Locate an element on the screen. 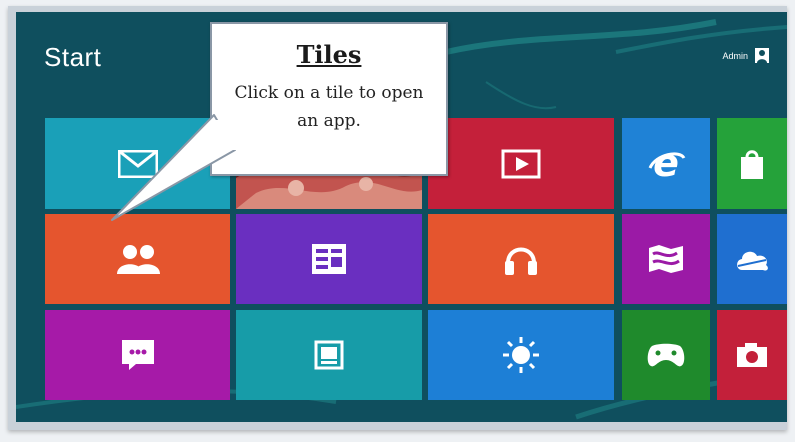  callout-title: Tiles is located at coordinates (329, 54).